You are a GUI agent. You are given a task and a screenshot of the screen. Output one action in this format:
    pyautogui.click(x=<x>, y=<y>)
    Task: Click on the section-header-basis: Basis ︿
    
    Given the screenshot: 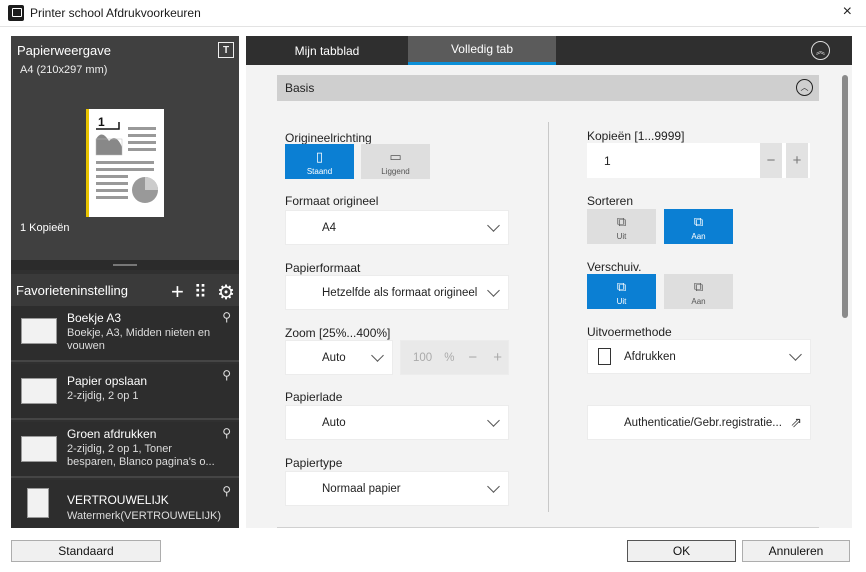 What is the action you would take?
    pyautogui.click(x=548, y=88)
    